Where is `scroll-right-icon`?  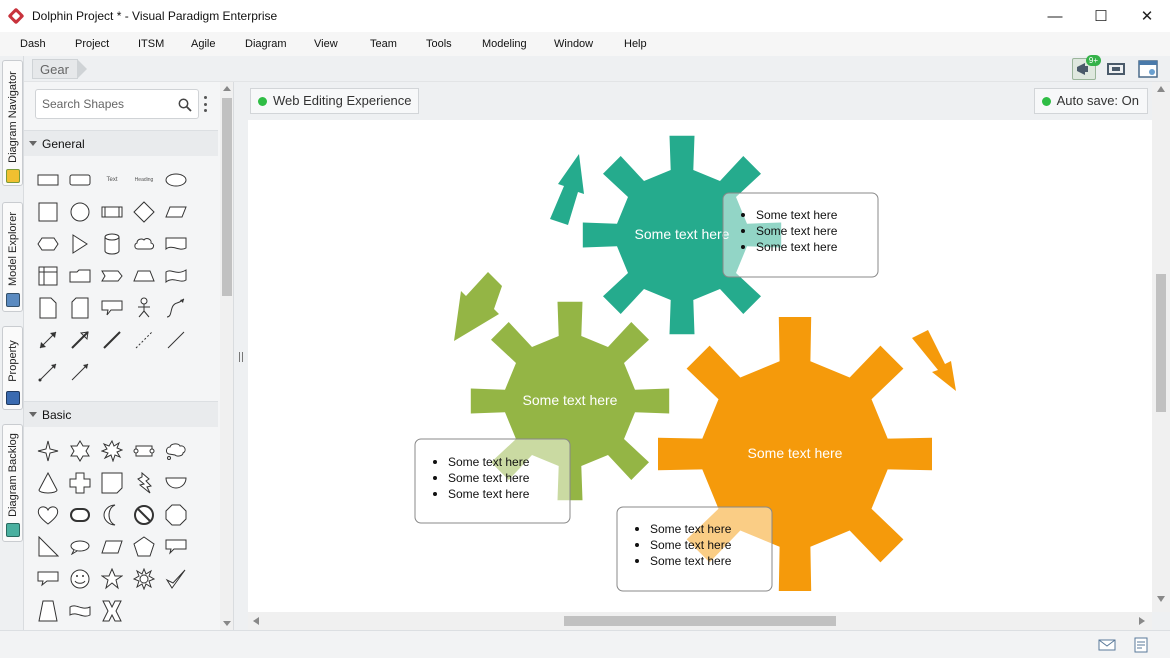
scroll-right-icon is located at coordinates (1142, 621).